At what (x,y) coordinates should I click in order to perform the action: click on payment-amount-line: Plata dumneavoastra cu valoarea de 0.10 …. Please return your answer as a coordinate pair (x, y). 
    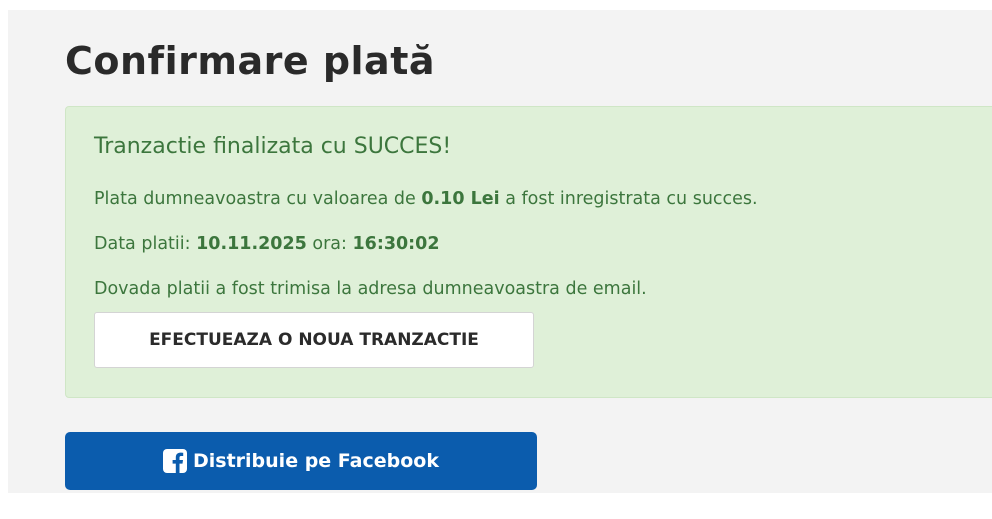
    Looking at the image, I should click on (426, 199).